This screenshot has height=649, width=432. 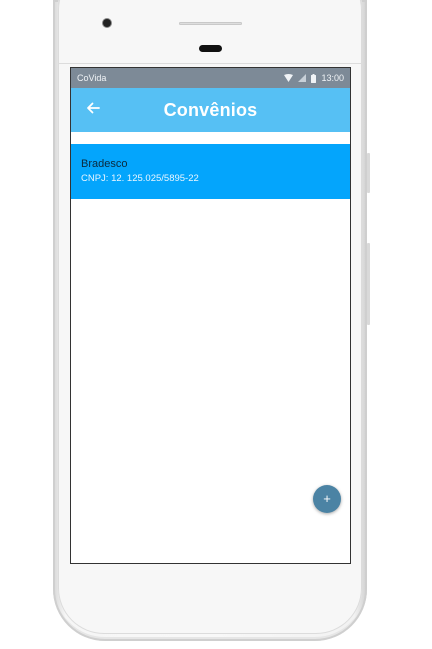 What do you see at coordinates (210, 23) in the screenshot?
I see `speaker-grille` at bounding box center [210, 23].